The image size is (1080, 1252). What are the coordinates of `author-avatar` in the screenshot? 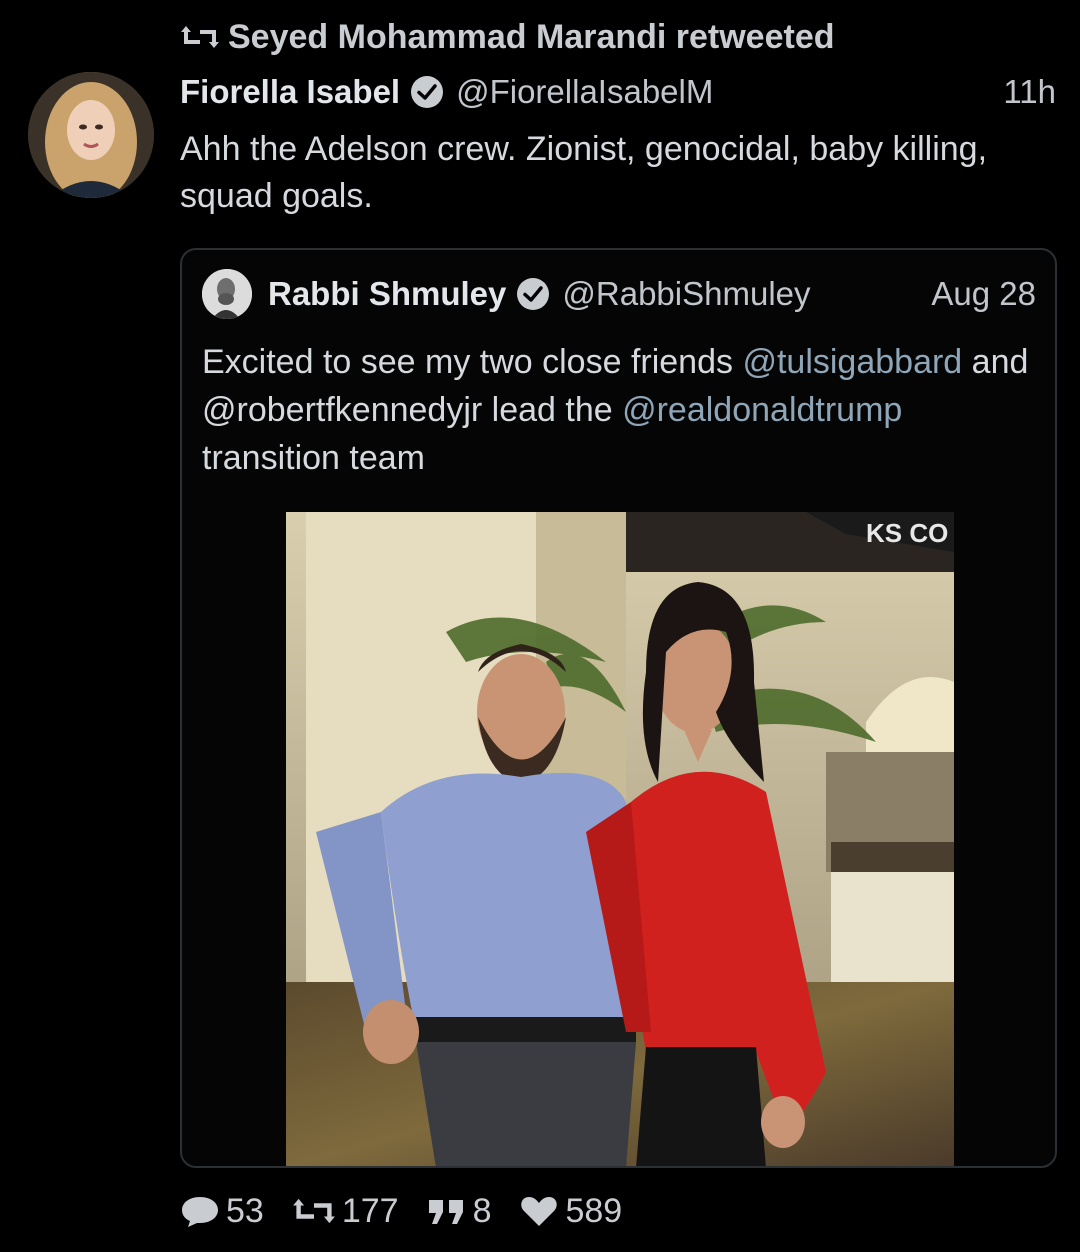 It's located at (91, 135).